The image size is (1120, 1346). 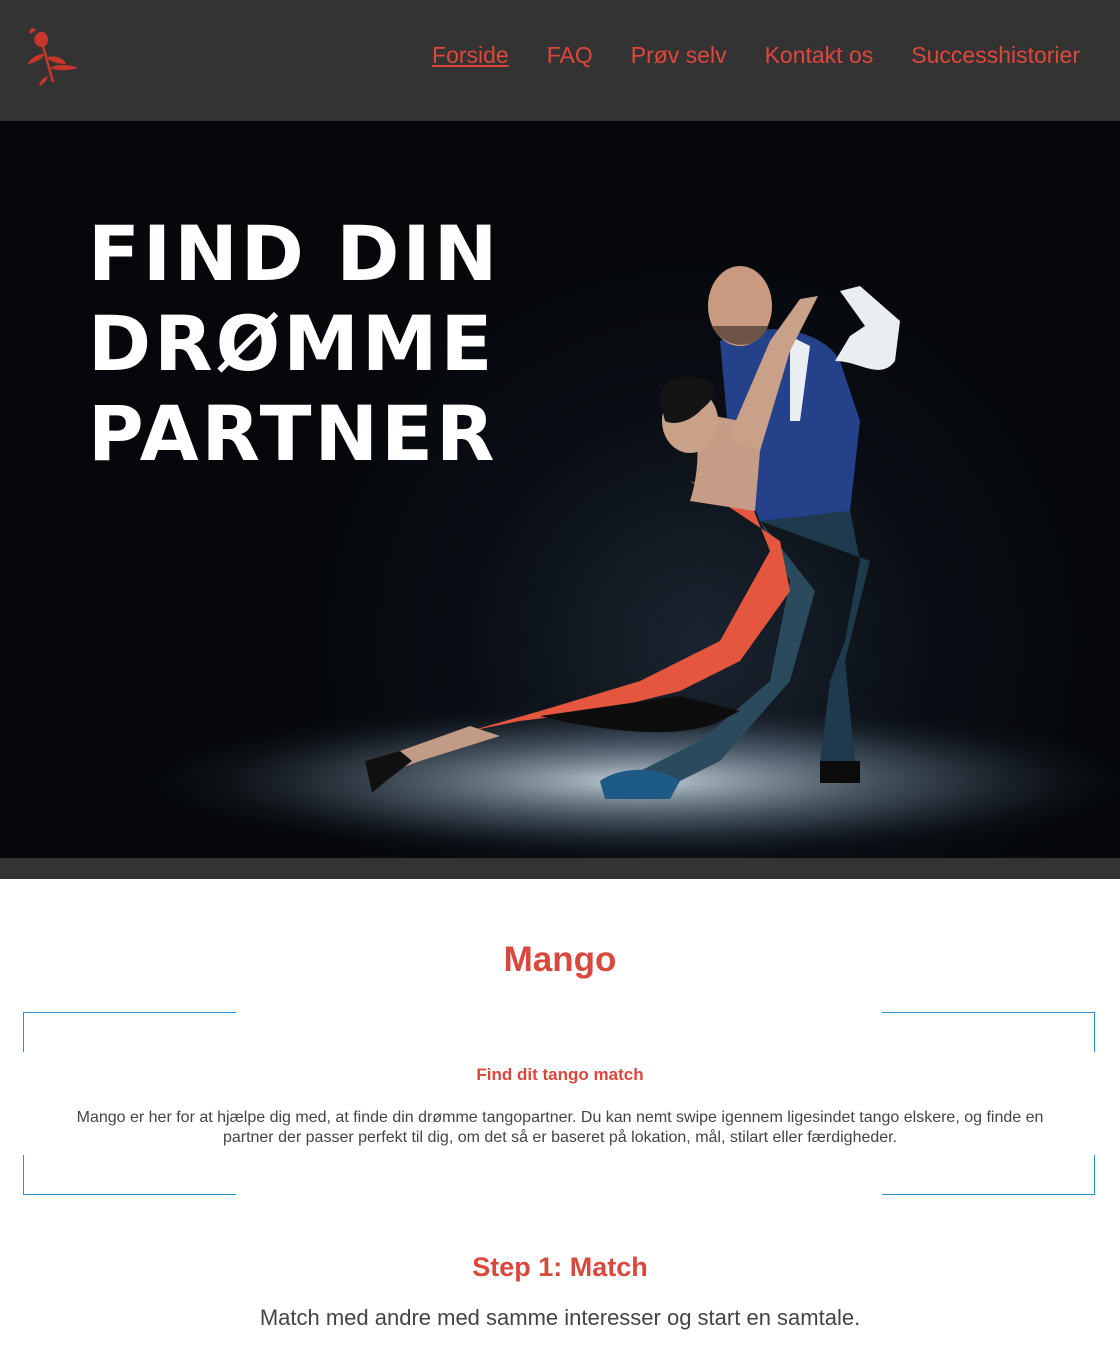 I want to click on rose-icon, so click(x=51, y=56).